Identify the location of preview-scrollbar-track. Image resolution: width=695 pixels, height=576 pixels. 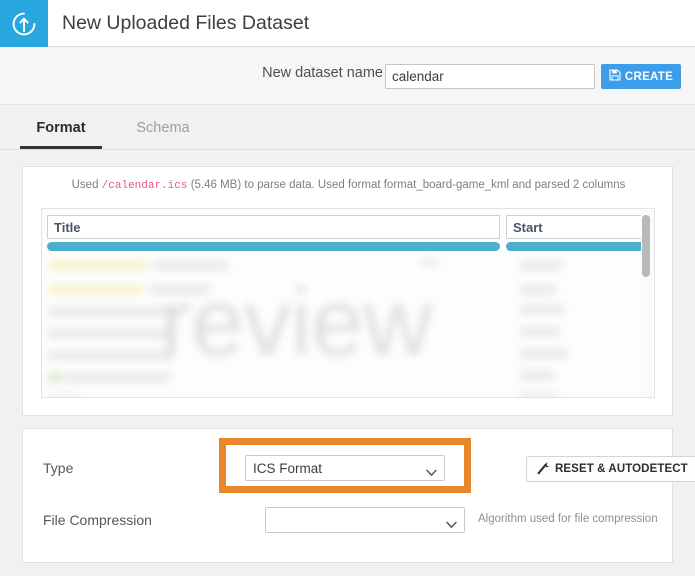
(647, 303).